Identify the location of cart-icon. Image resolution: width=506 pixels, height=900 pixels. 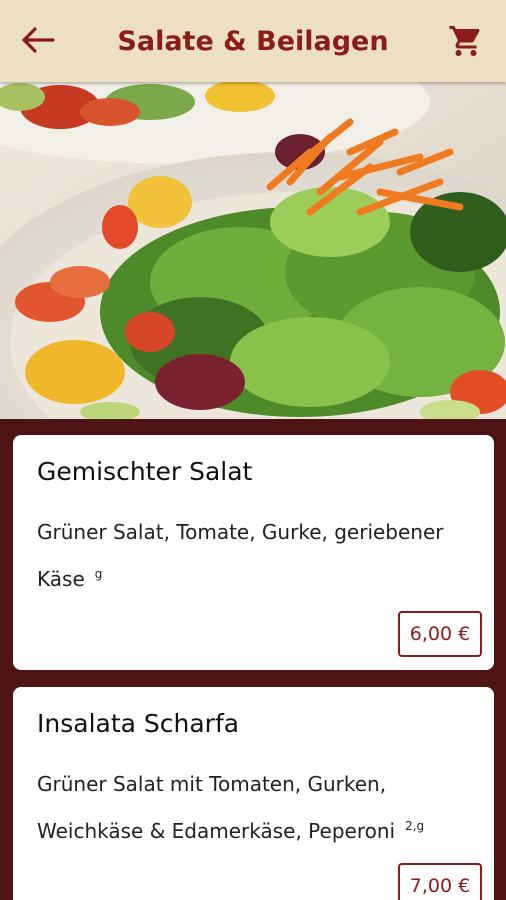
(464, 41).